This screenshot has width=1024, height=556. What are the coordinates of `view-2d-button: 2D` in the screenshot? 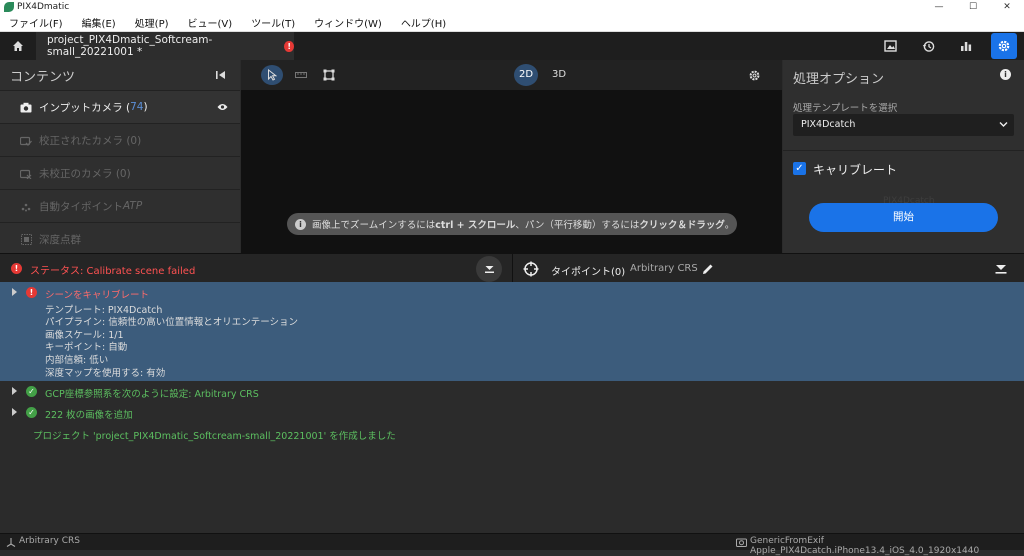 It's located at (526, 75).